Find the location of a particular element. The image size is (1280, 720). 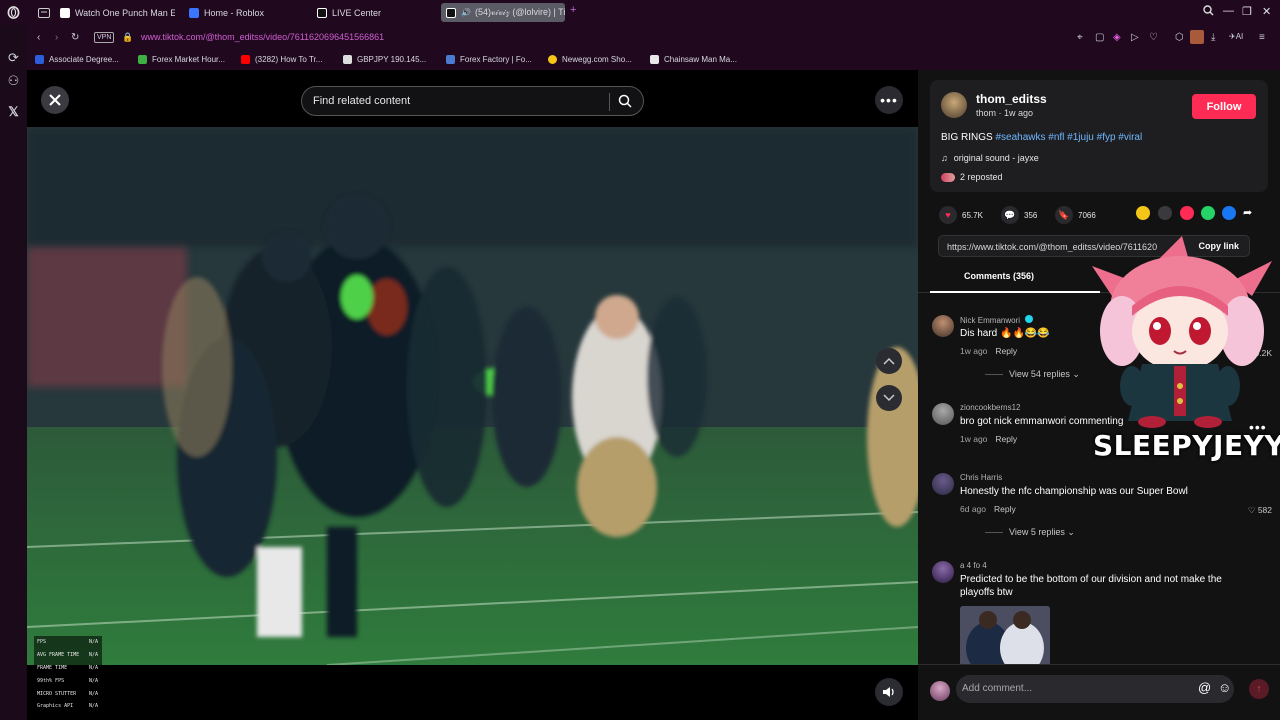

crunchyroll-icon is located at coordinates (65, 12).